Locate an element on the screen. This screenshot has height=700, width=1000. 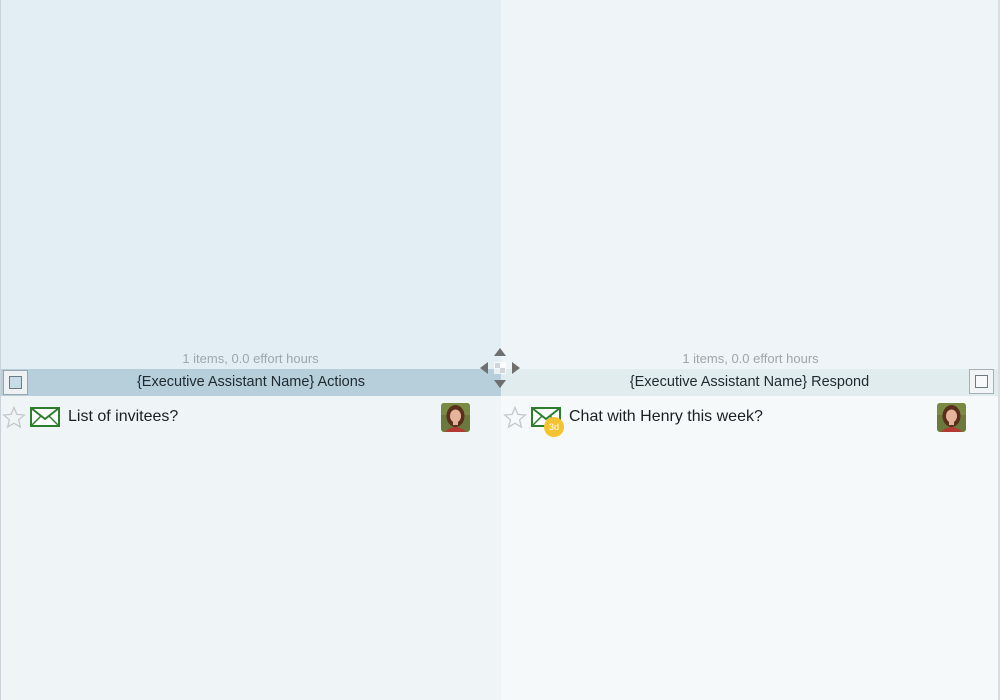
task-label: List of invitees? is located at coordinates (123, 417).